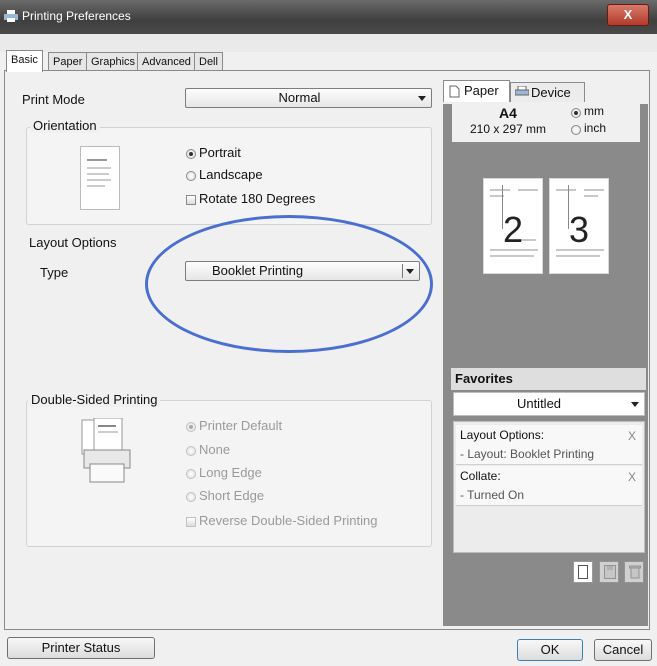 The height and width of the screenshot is (666, 657). I want to click on page-number-left: 2, so click(513, 229).